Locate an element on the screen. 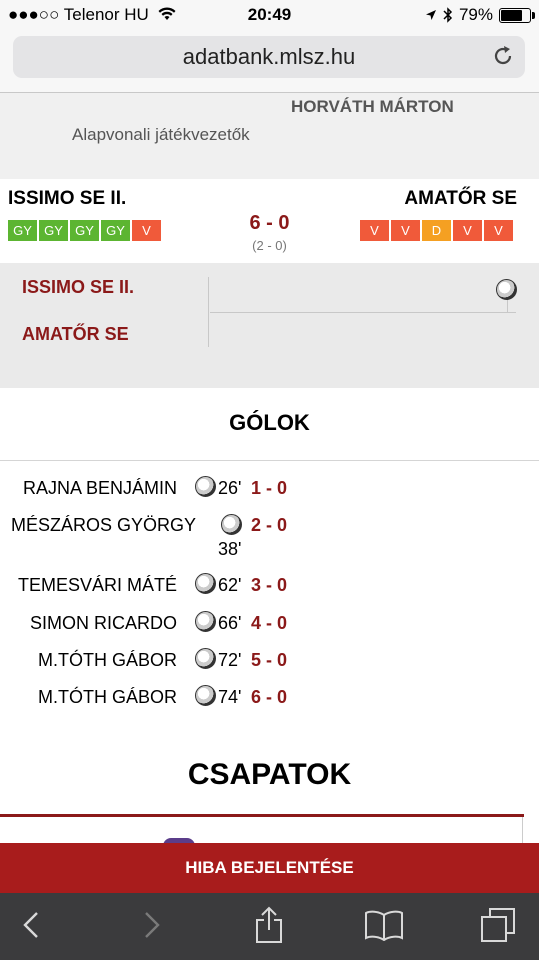 The image size is (539, 960). chevron-right-icon is located at coordinates (152, 925).